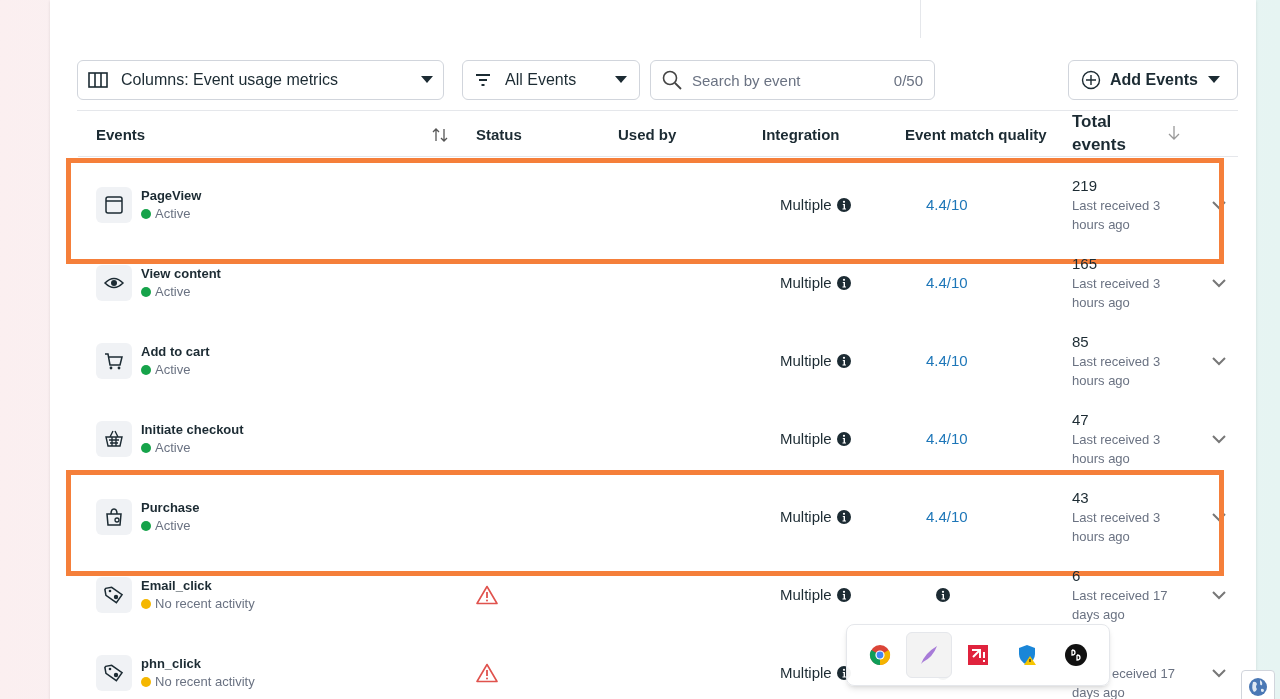  I want to click on event-name: Email_click, so click(198, 586).